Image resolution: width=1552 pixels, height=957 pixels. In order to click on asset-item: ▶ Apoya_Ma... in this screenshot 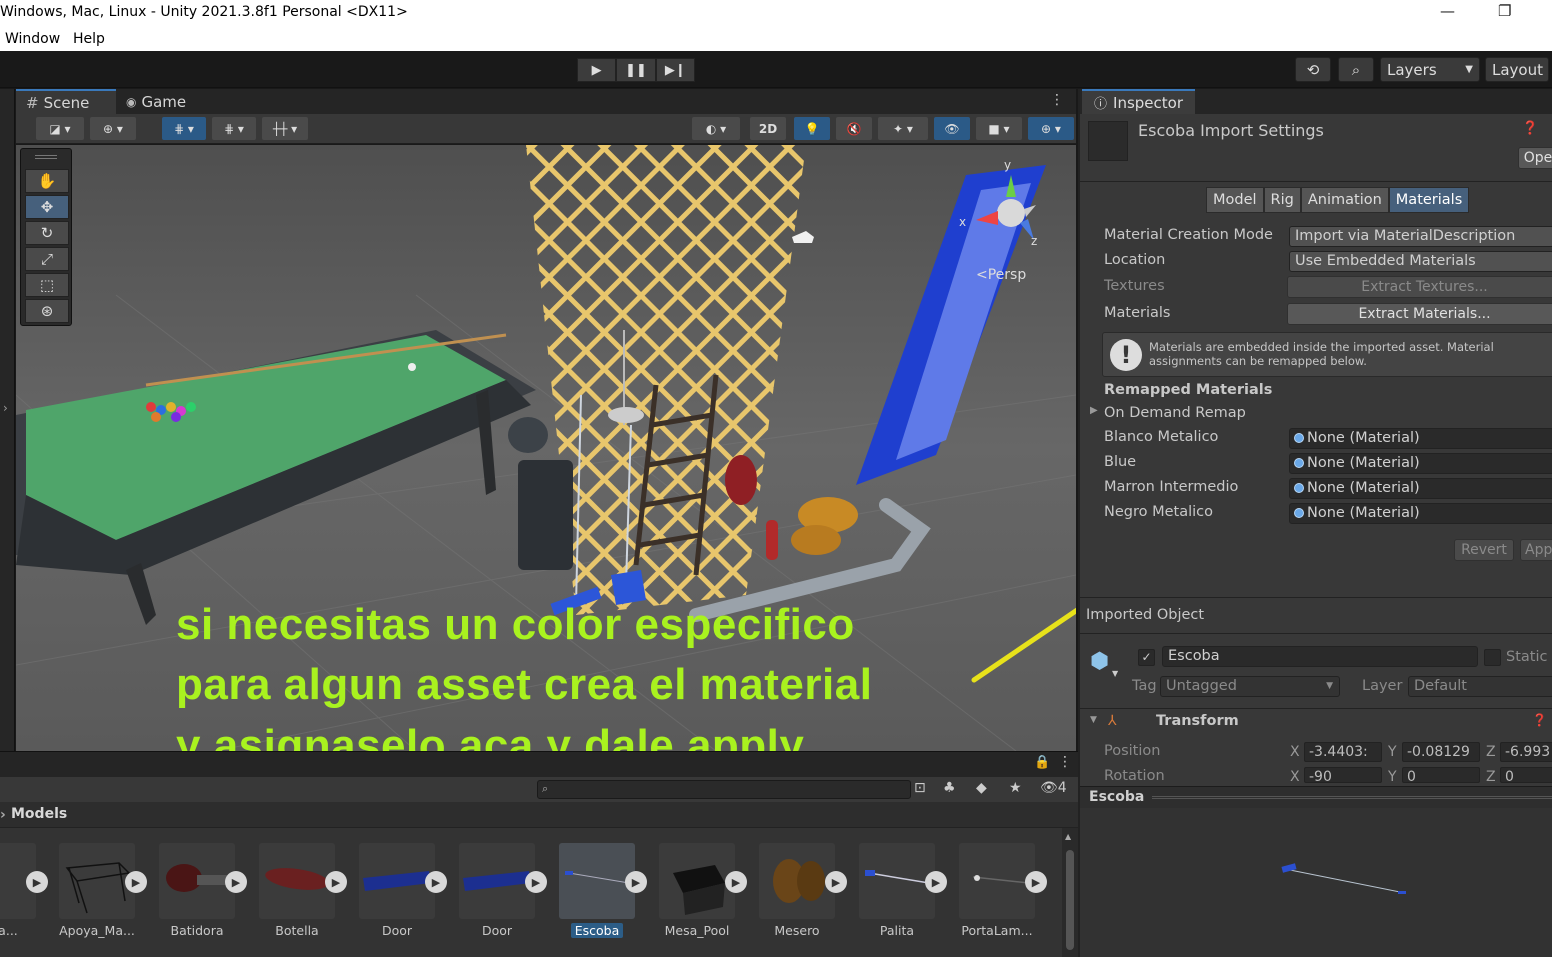, I will do `click(103, 890)`.